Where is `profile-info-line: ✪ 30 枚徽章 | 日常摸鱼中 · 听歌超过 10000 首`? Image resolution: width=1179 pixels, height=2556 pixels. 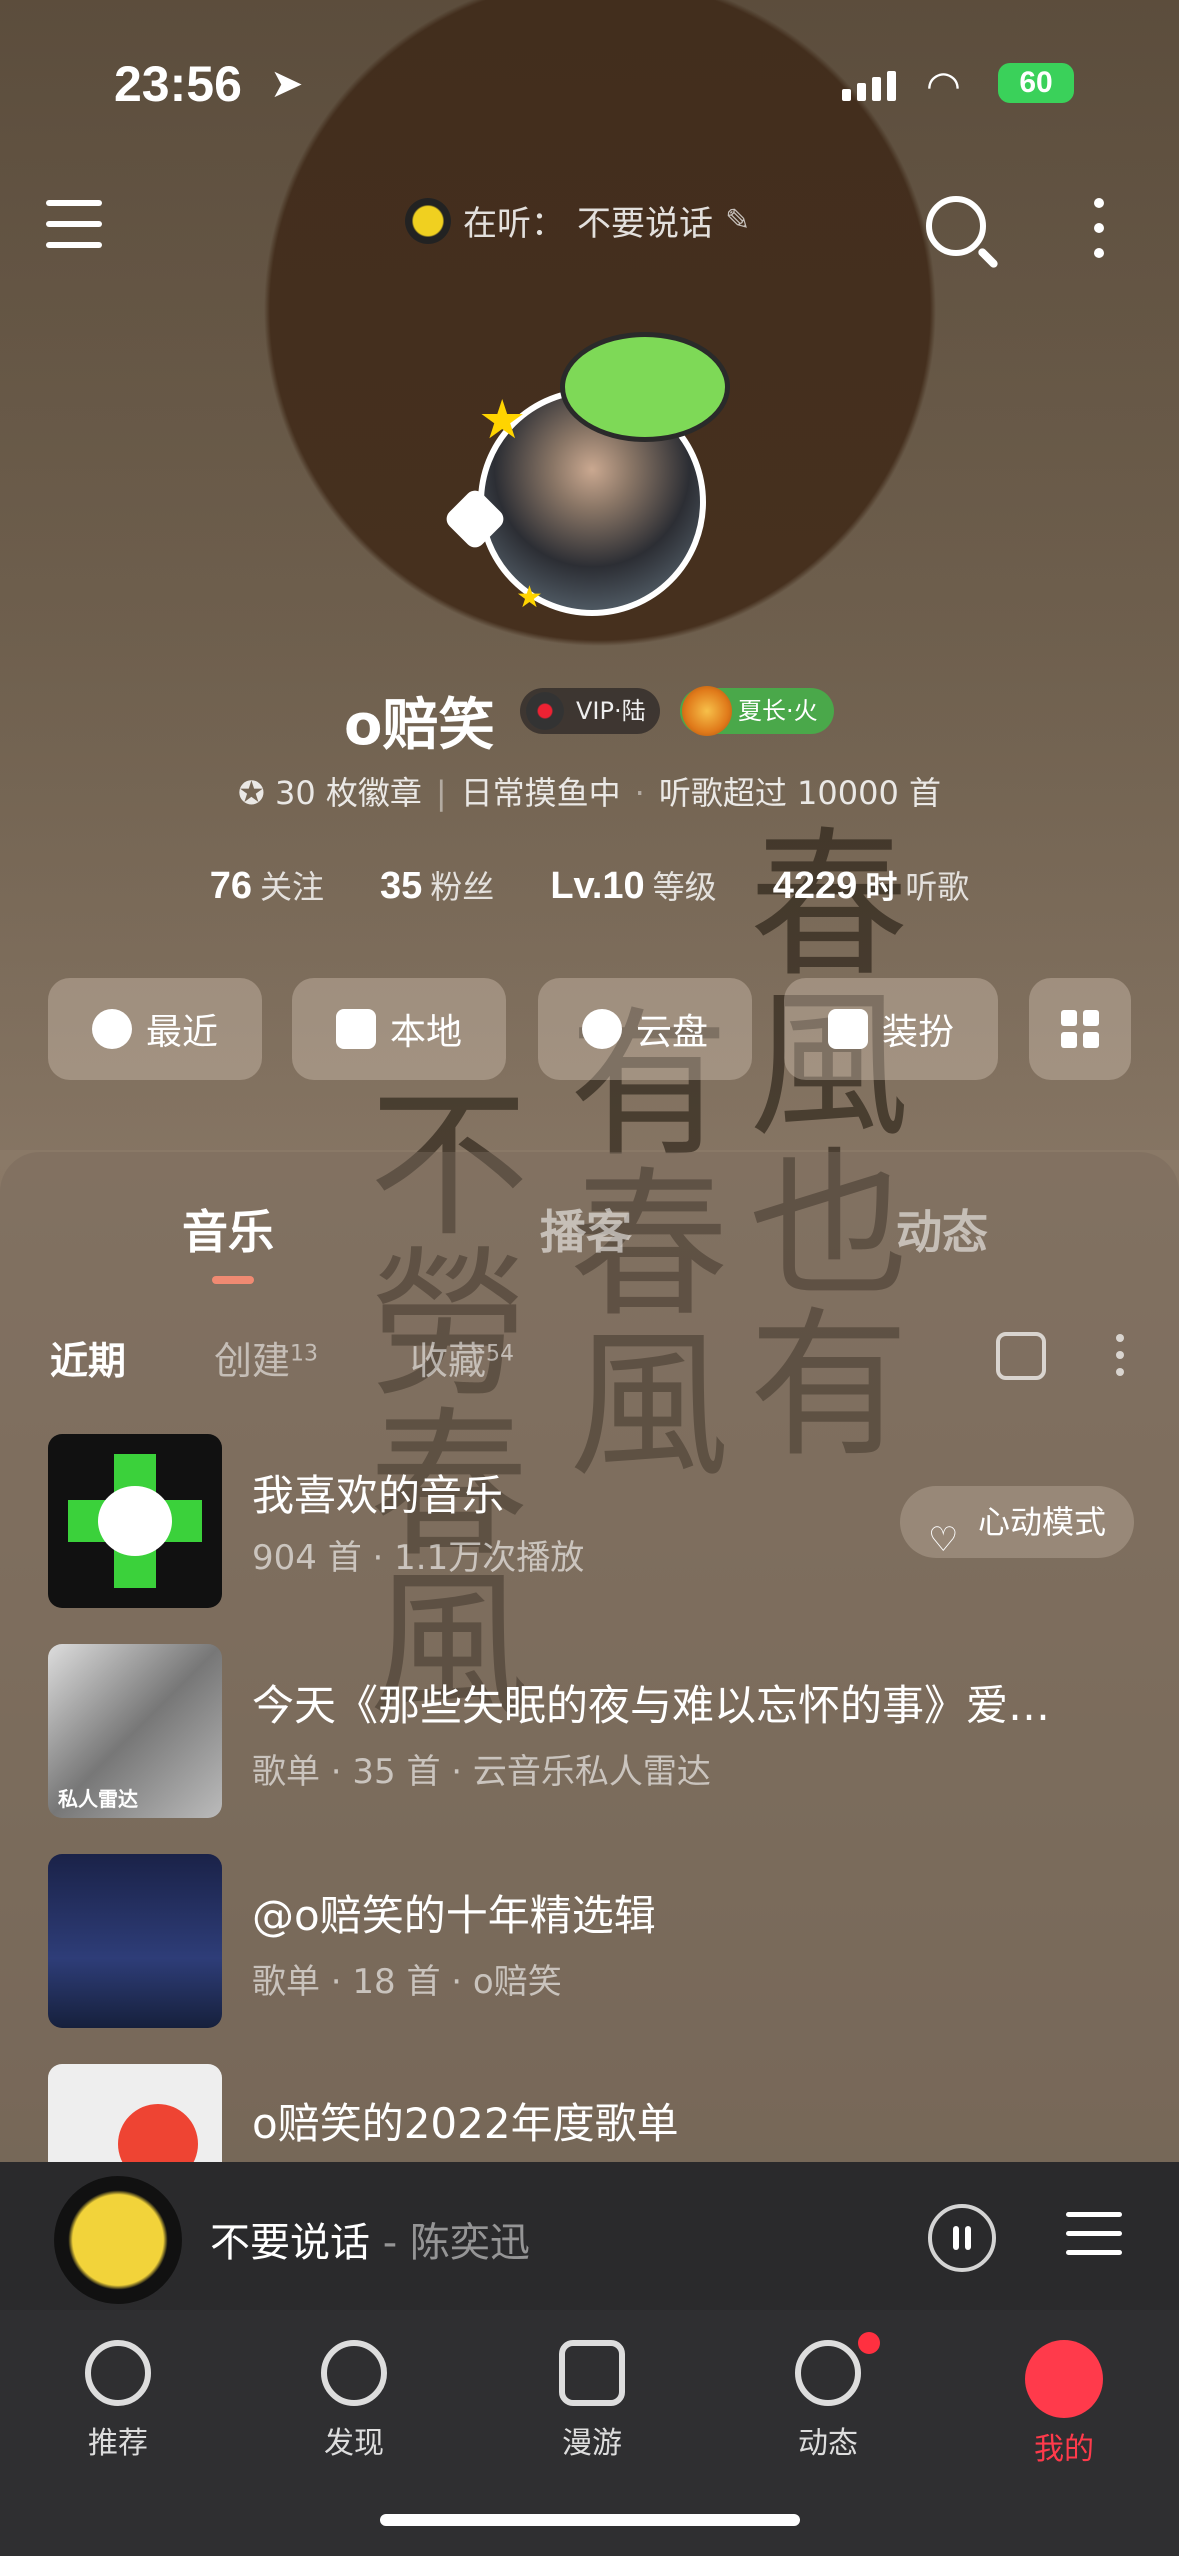
profile-info-line: ✪ 30 枚徽章 | 日常摸鱼中 · 听歌超过 10000 首 is located at coordinates (589, 793).